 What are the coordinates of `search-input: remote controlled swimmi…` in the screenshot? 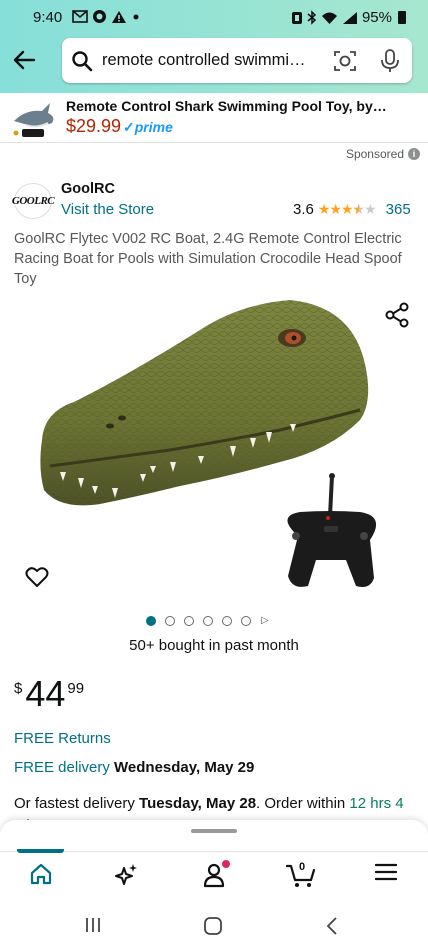 It's located at (237, 60).